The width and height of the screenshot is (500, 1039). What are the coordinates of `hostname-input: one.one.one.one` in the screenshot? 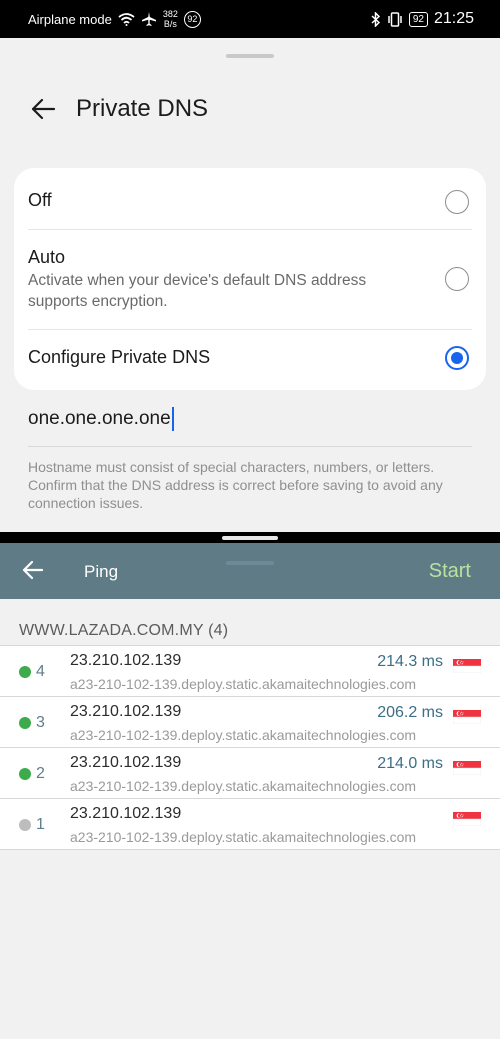 It's located at (101, 419).